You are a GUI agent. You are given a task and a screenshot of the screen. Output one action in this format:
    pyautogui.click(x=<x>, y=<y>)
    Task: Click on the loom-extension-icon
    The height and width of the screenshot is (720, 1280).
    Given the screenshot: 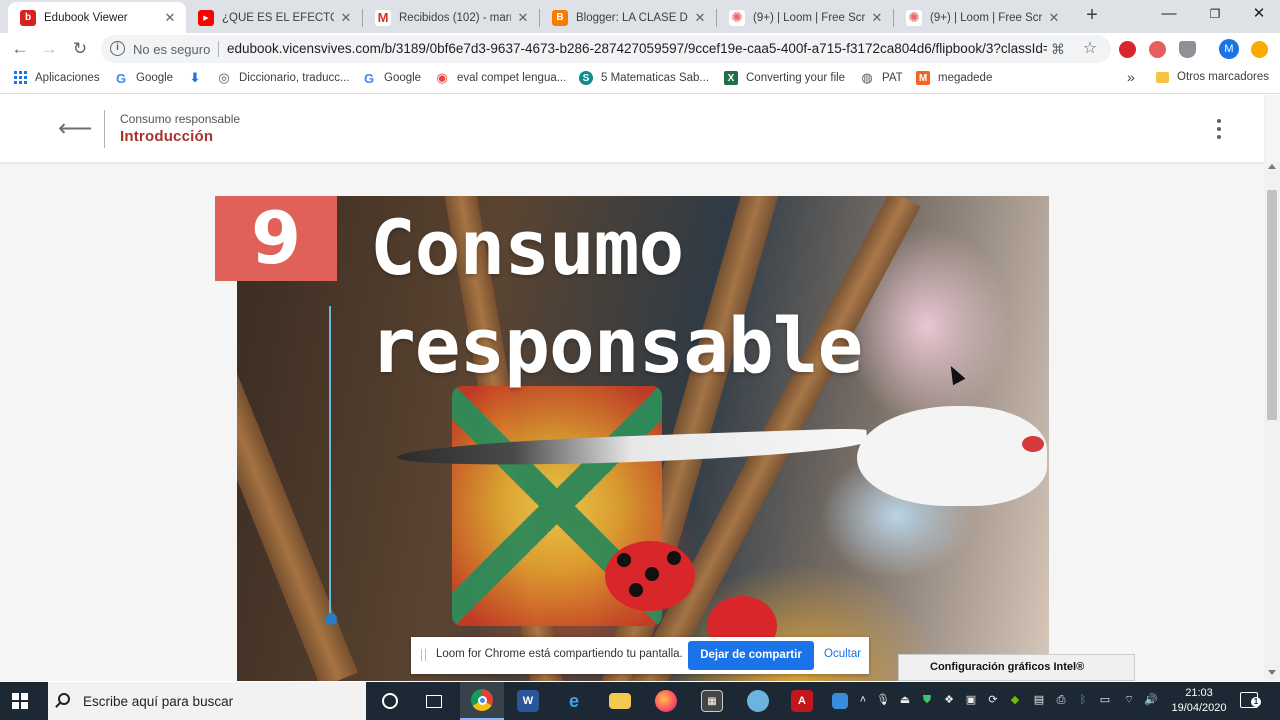 What is the action you would take?
    pyautogui.click(x=1157, y=49)
    